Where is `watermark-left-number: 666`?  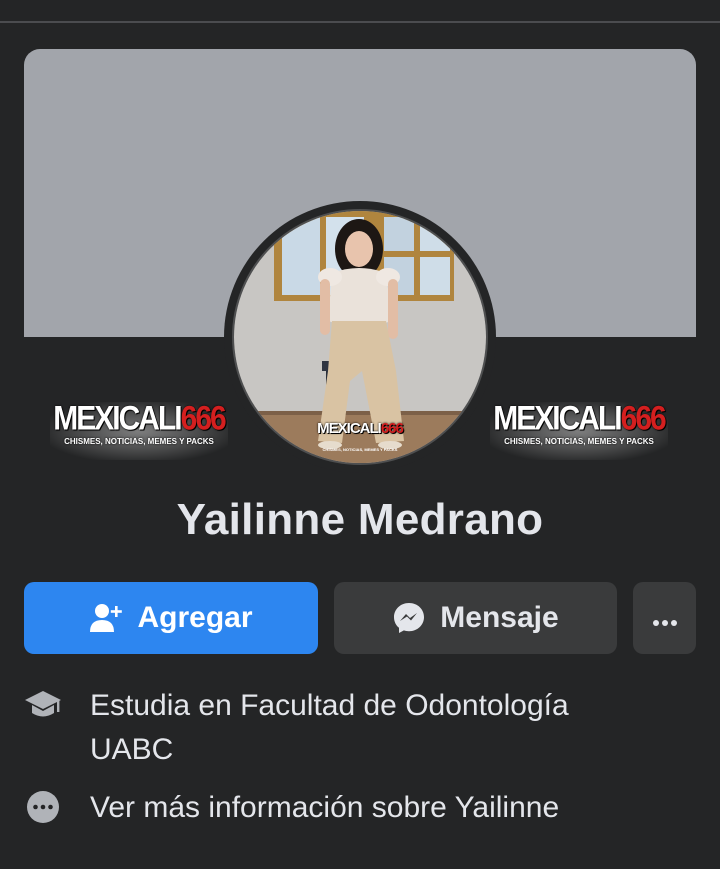 watermark-left-number: 666 is located at coordinates (203, 418).